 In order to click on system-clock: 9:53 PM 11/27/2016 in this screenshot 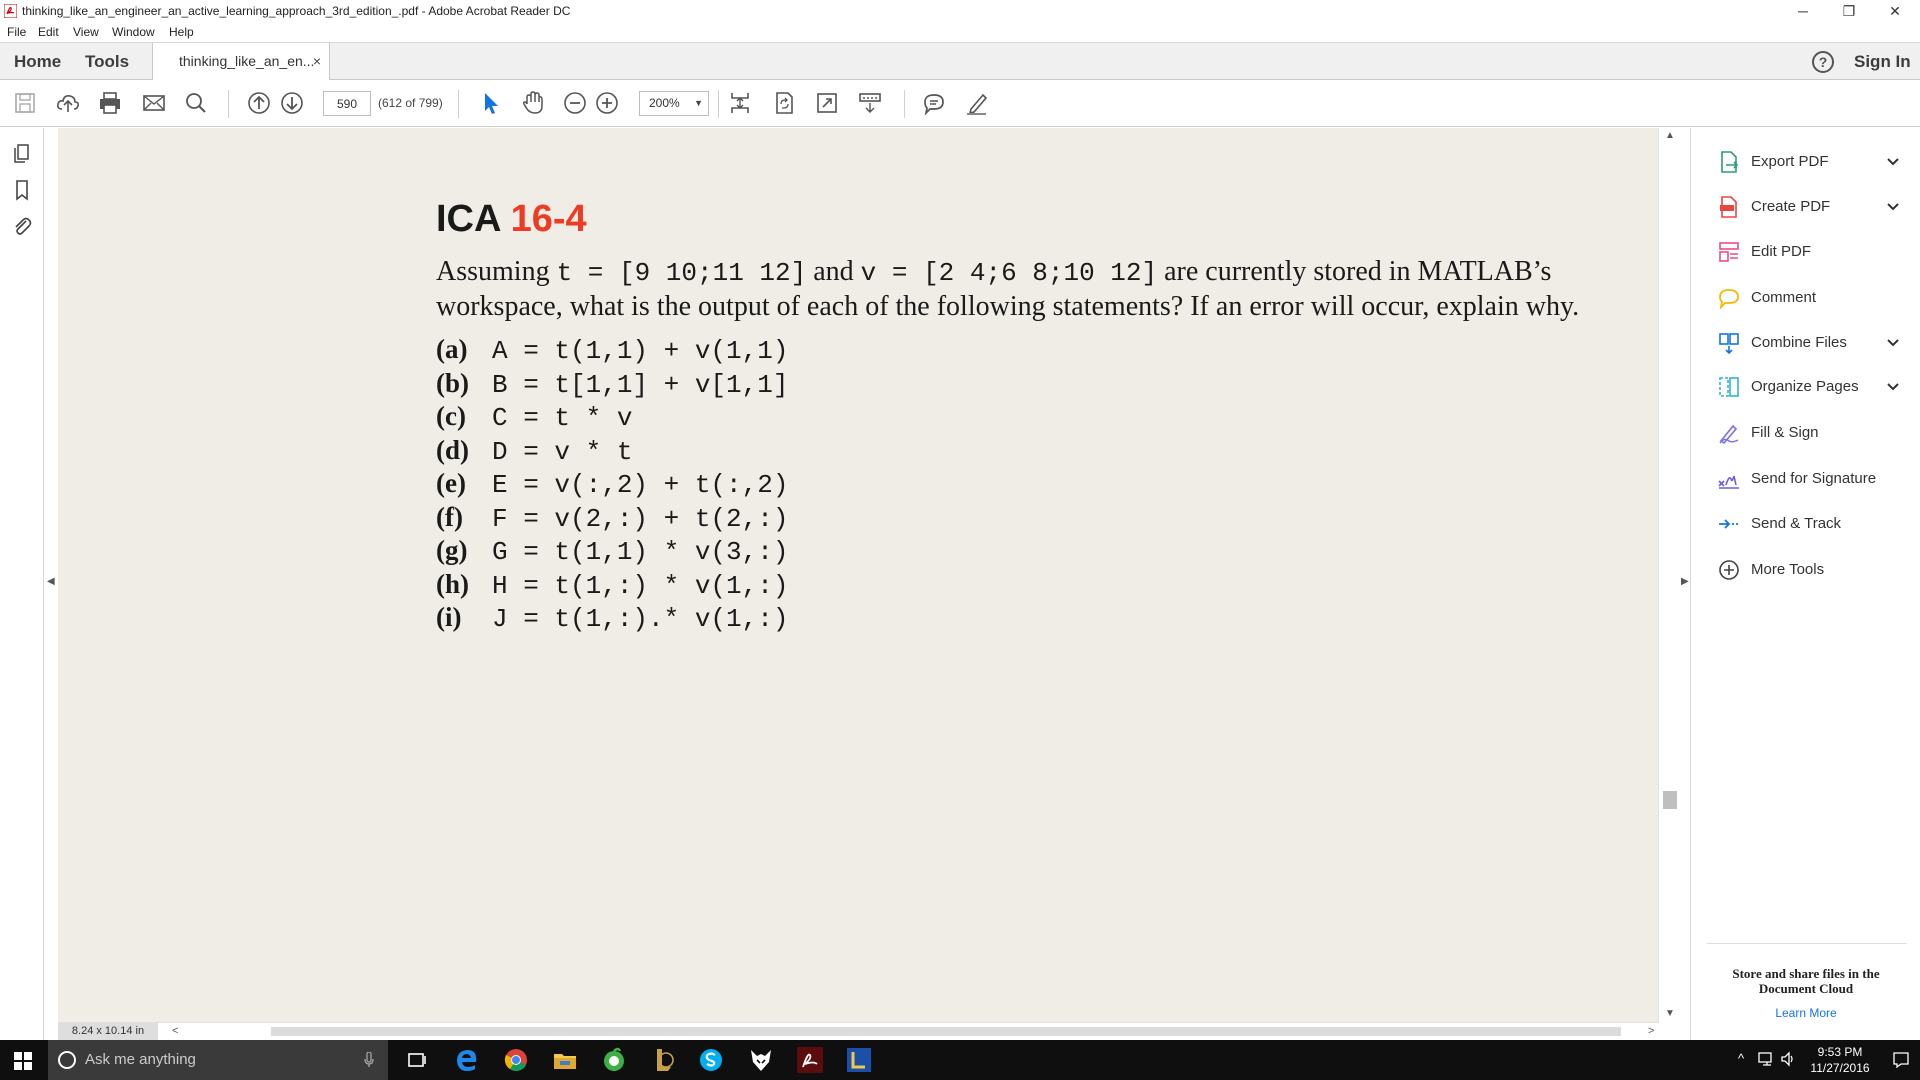, I will do `click(1840, 1060)`.